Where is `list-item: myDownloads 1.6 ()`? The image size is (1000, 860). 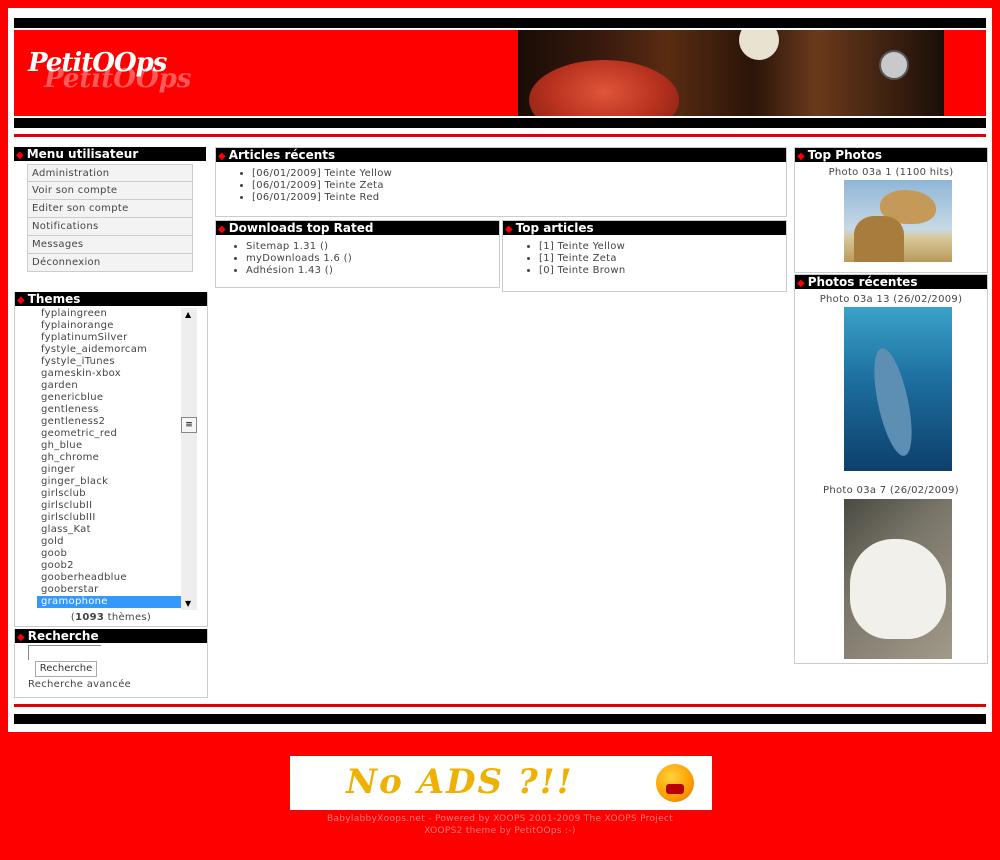
list-item: myDownloads 1.6 () is located at coordinates (372, 259).